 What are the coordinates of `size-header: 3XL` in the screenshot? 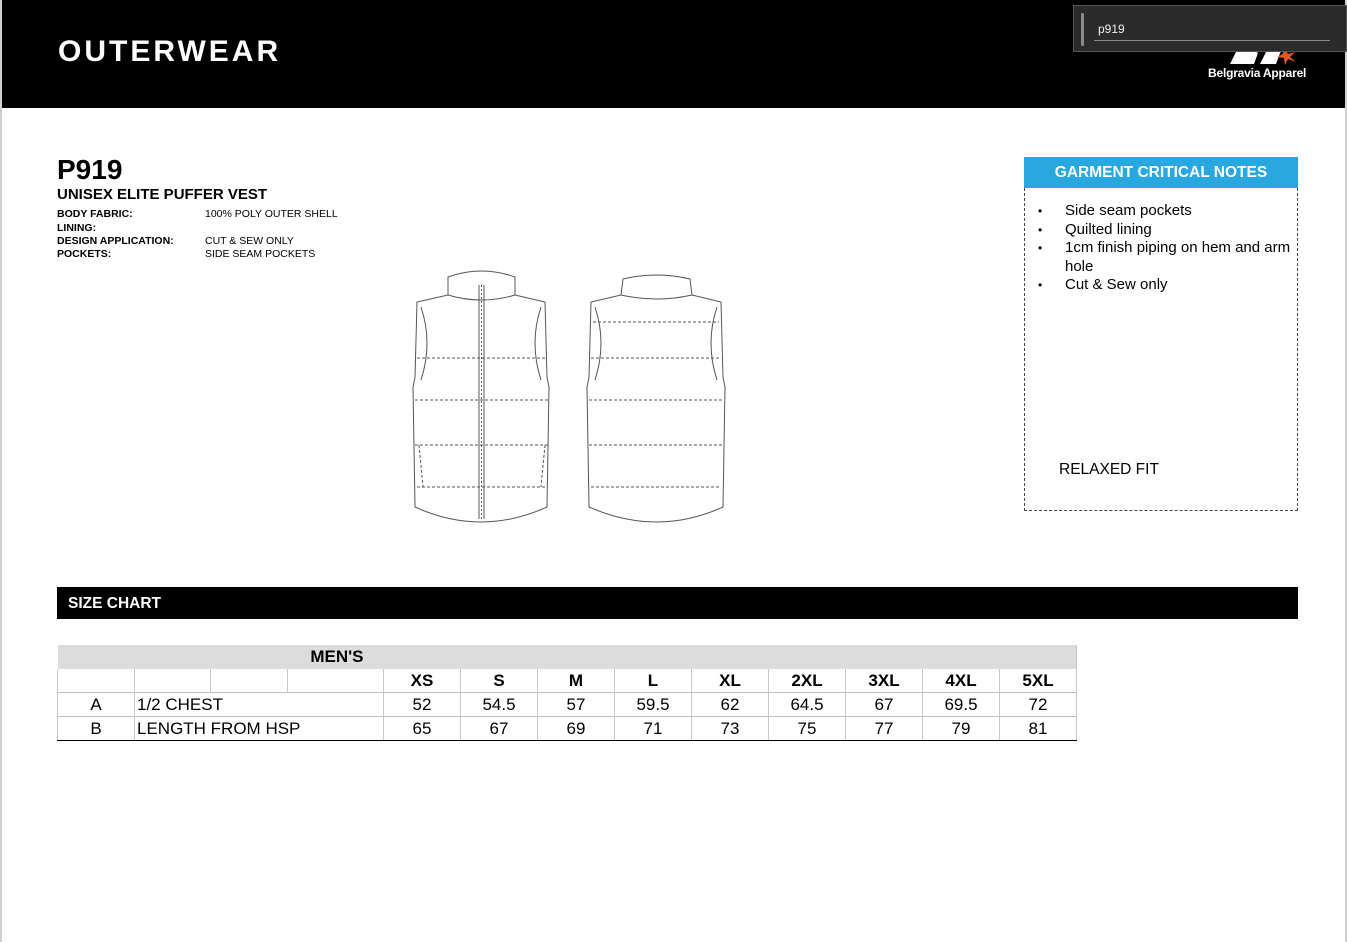 It's located at (884, 681).